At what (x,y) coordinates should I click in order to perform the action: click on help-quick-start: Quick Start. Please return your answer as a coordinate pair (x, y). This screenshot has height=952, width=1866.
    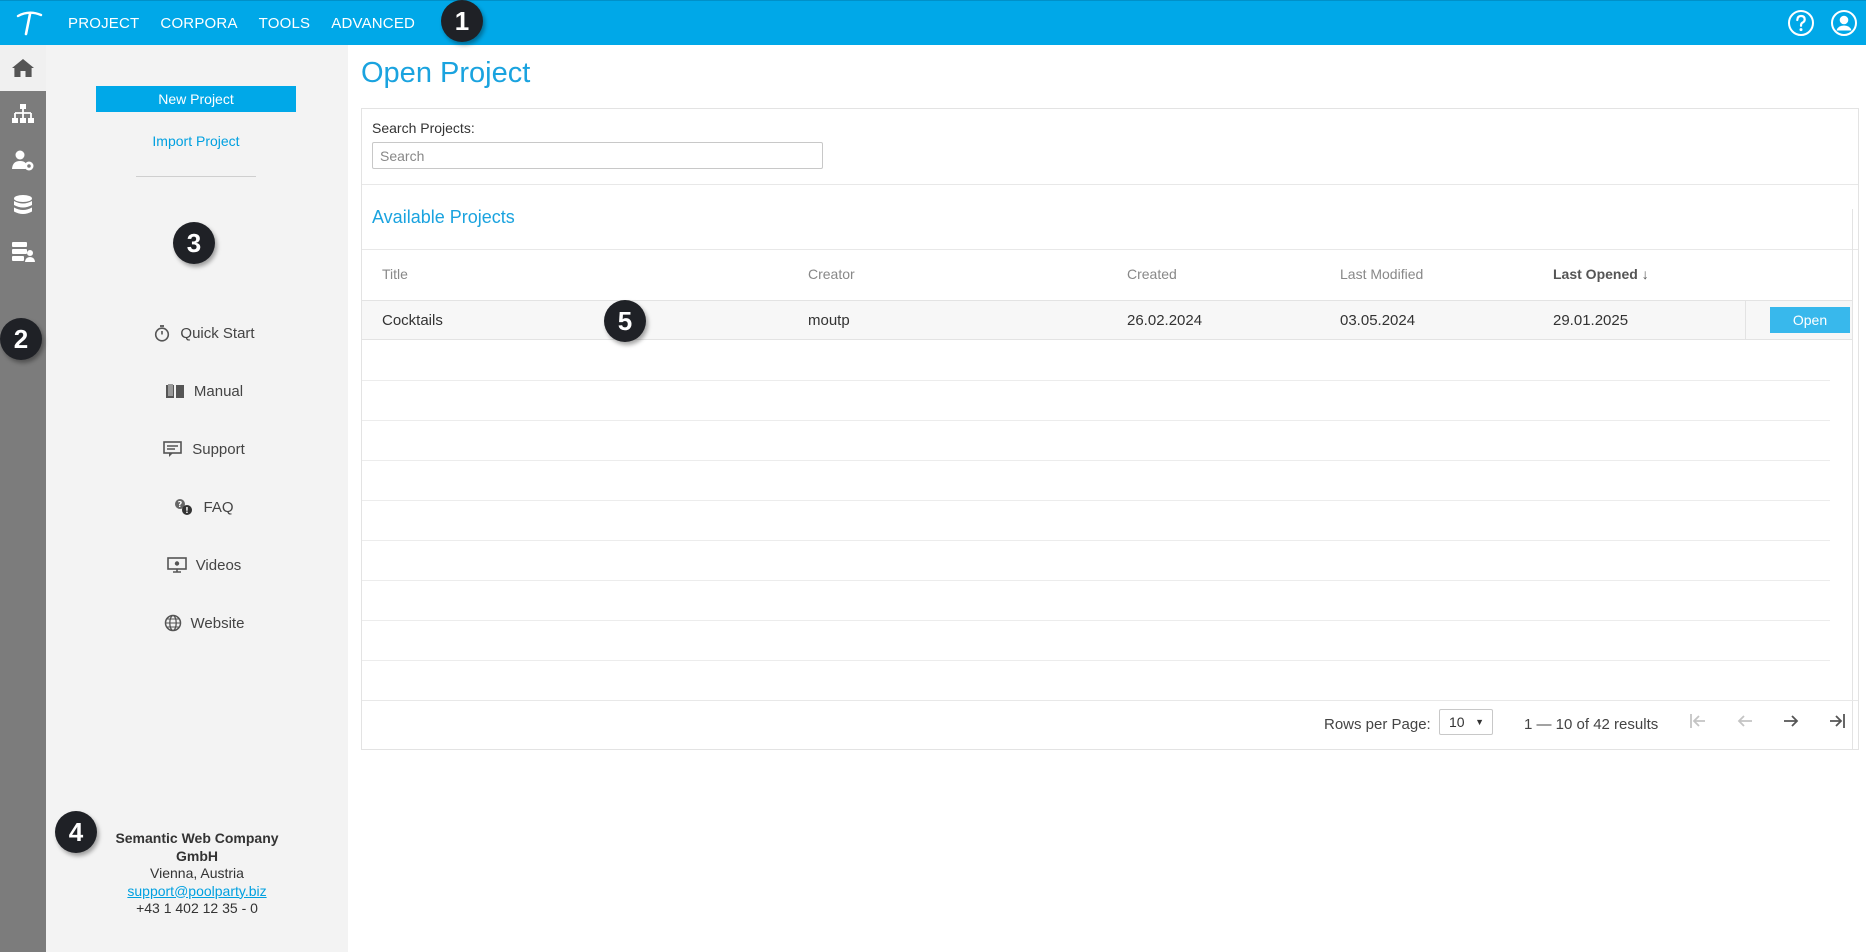
    Looking at the image, I should click on (197, 333).